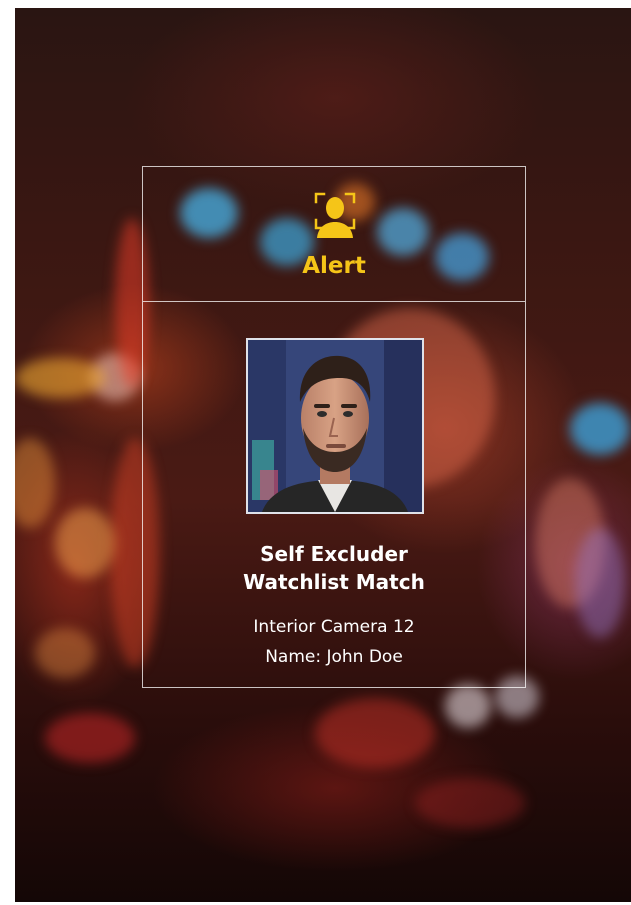  I want to click on match-title-line-1: Self Excluder, so click(334, 554).